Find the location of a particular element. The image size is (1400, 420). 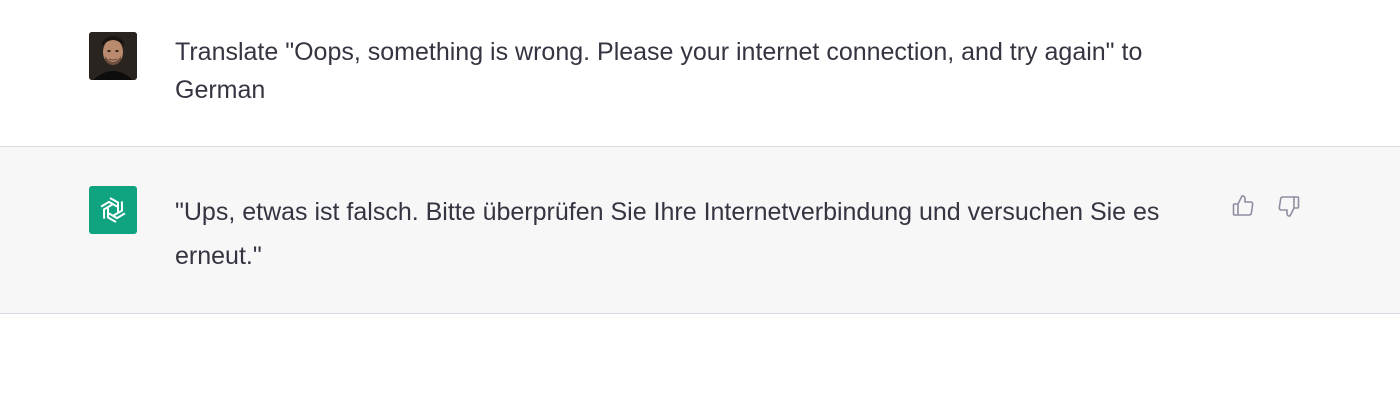

thumbs-down-button is located at coordinates (1289, 206).